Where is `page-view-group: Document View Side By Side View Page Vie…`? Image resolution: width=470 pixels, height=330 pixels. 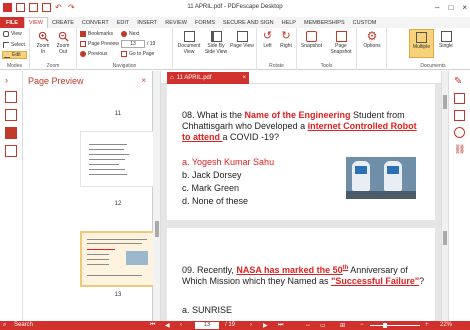 page-view-group: Document View Side By Side View Page Vie… is located at coordinates (215, 49).